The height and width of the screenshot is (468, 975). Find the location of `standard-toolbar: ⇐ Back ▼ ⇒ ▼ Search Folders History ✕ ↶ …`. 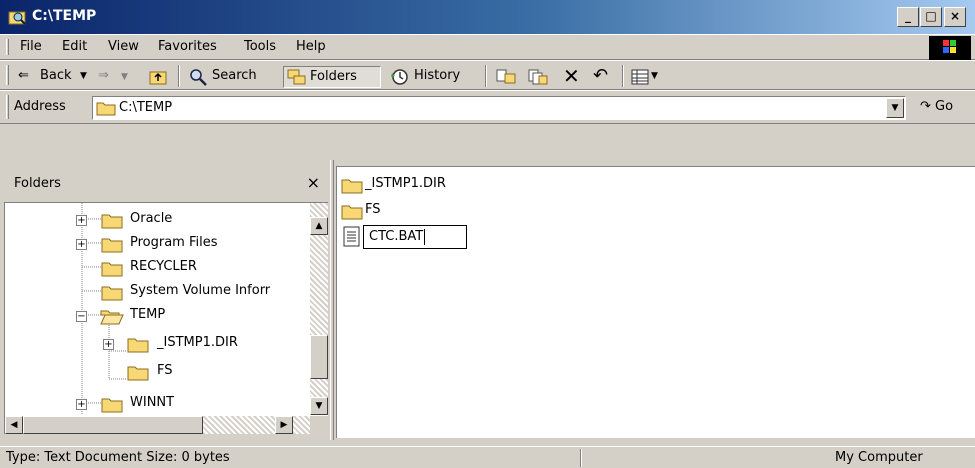

standard-toolbar: ⇐ Back ▼ ⇒ ▼ Search Folders History ✕ ↶ … is located at coordinates (487, 75).